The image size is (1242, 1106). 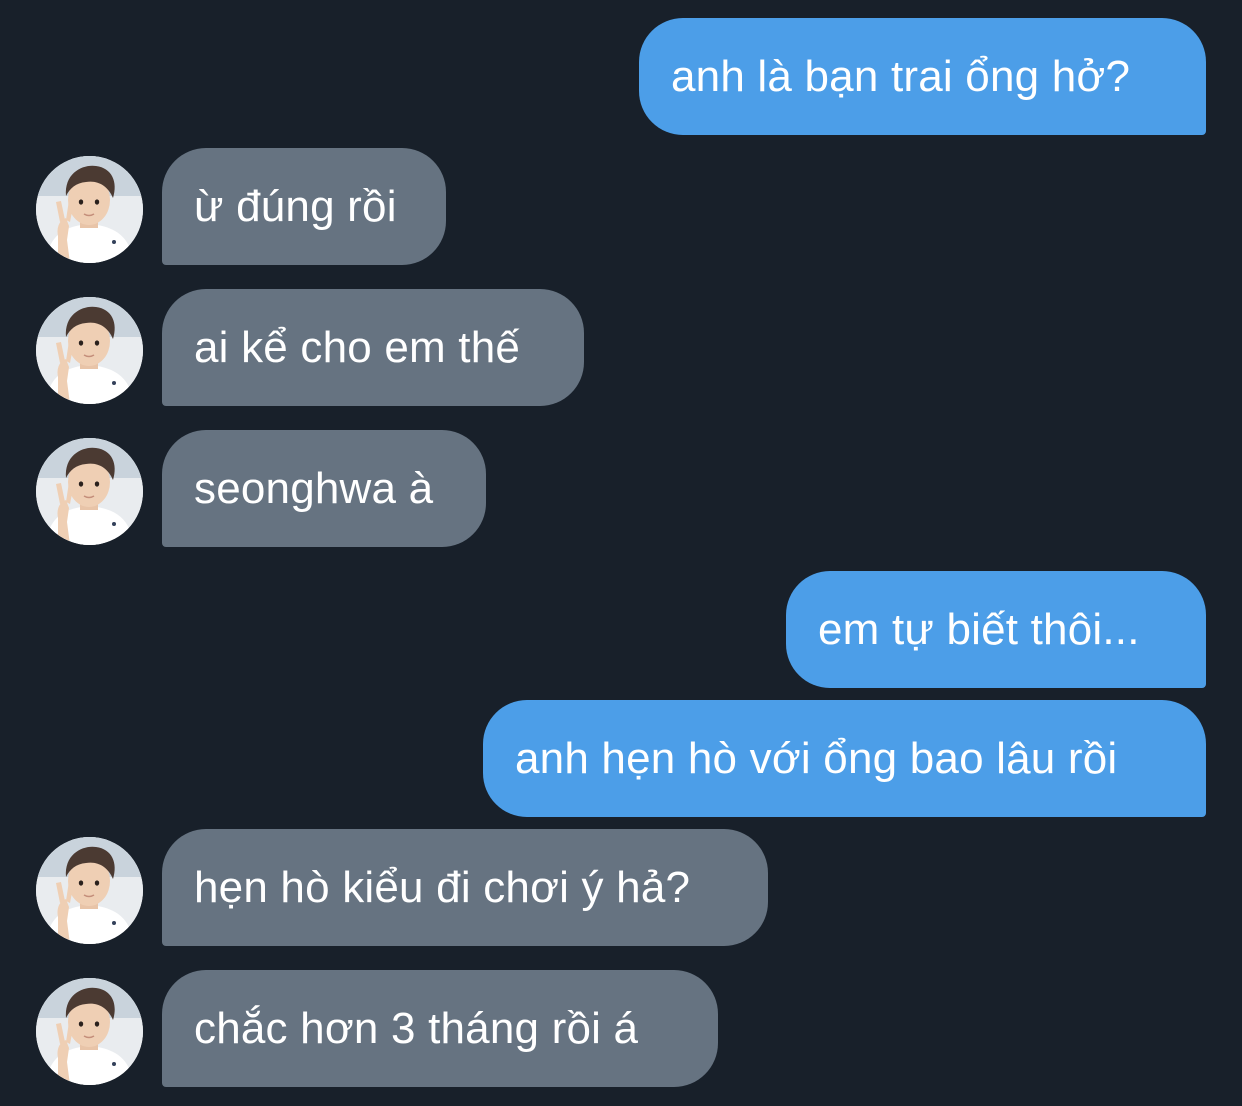 I want to click on message-text: ừ đúng rồi, so click(x=295, y=206).